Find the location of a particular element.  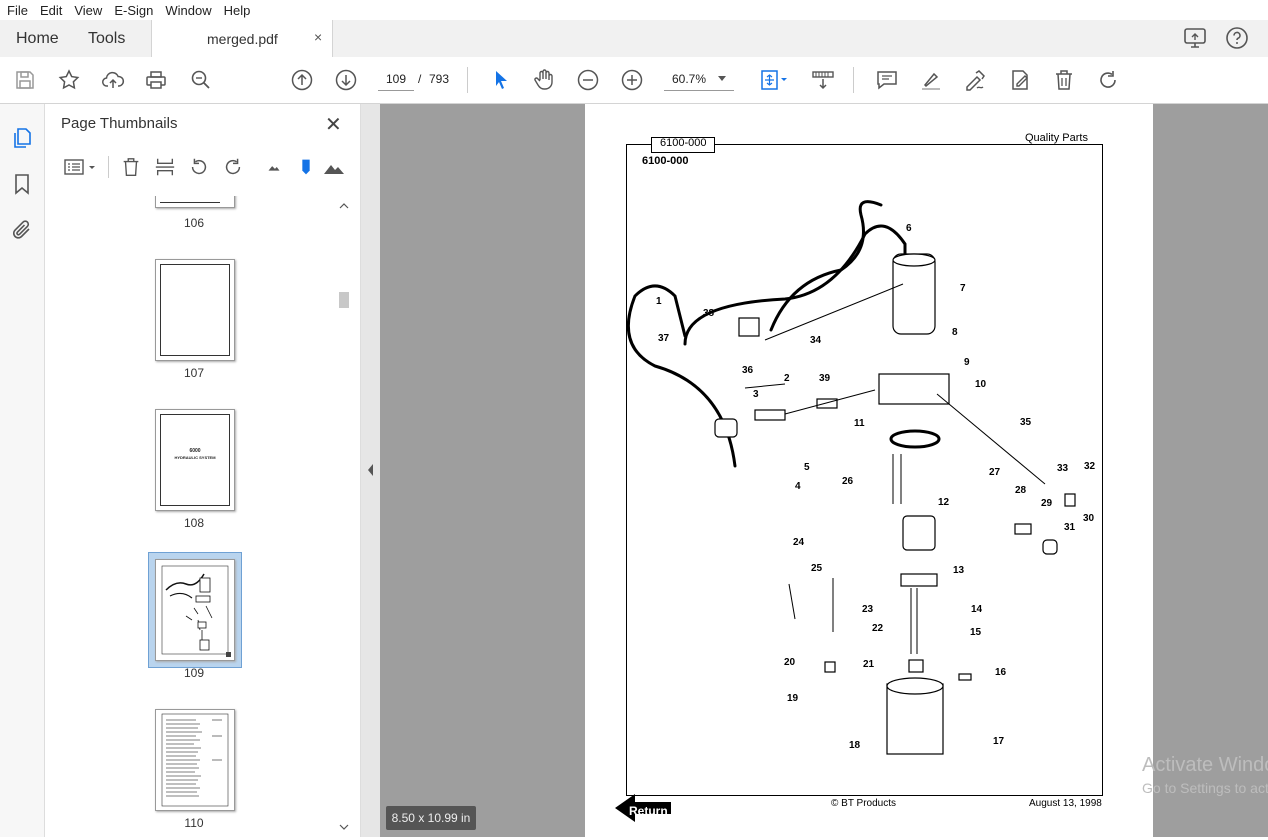

prev-page-icon is located at coordinates (302, 80).